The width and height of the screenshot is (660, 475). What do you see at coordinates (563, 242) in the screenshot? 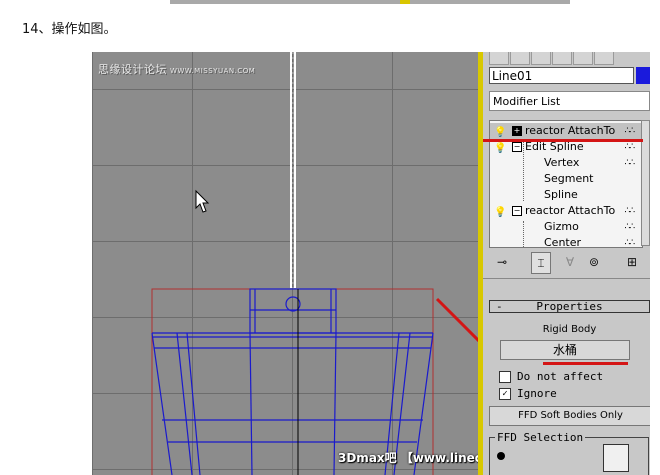
I see `stack-subitem-label: Center` at bounding box center [563, 242].